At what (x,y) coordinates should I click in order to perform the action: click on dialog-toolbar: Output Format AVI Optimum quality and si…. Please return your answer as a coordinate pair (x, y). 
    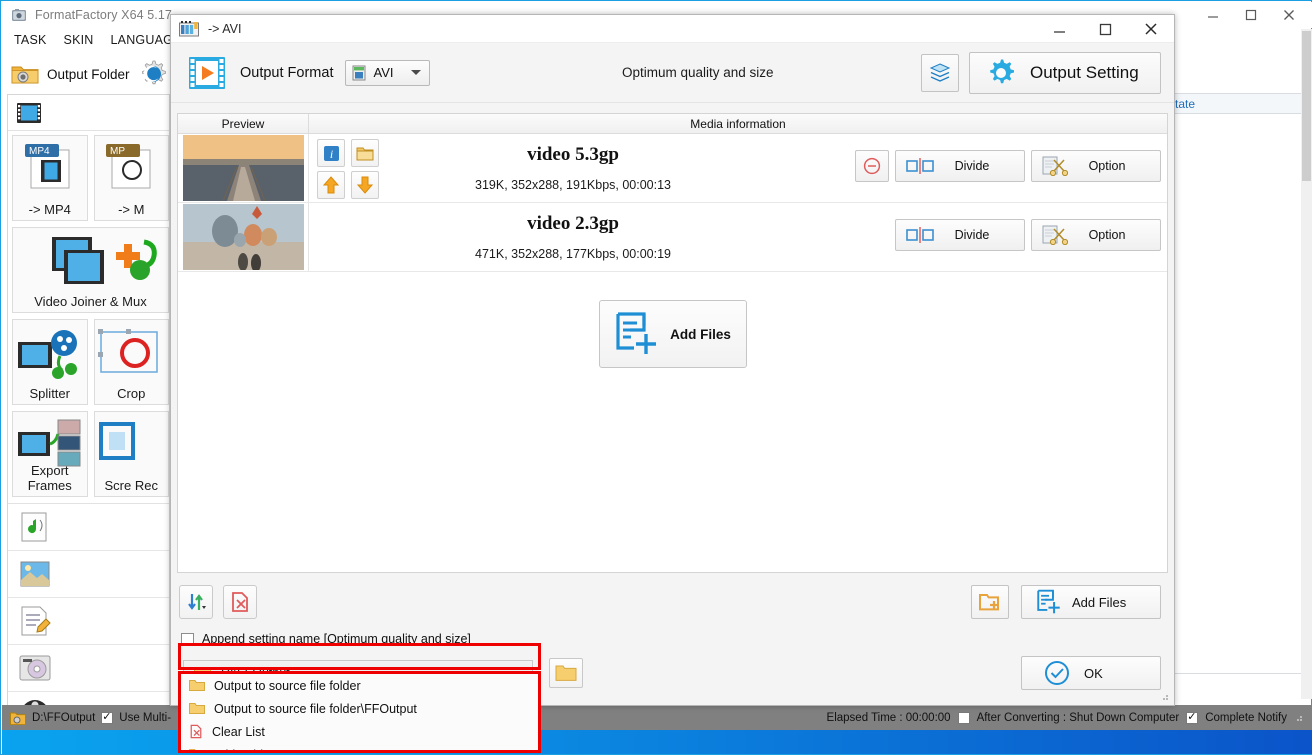
    Looking at the image, I should click on (672, 73).